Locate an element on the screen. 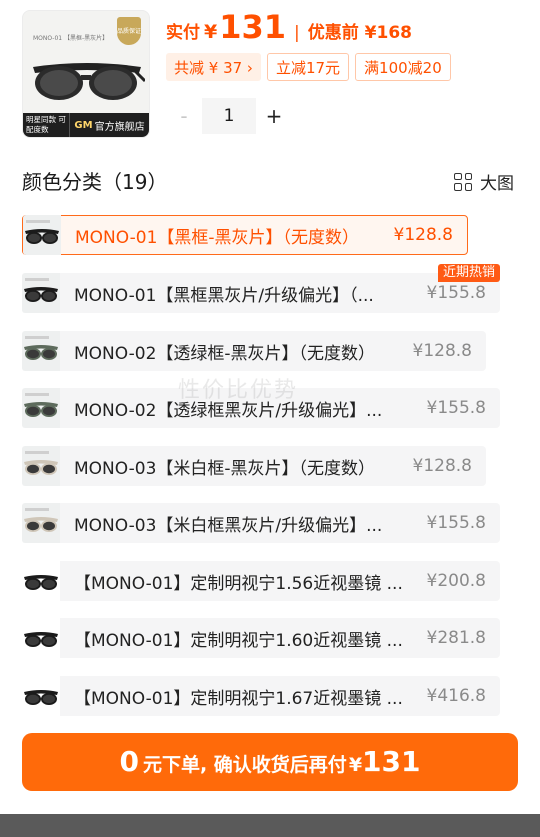 This screenshot has width=540, height=837. color-option-1: MONO-01【黑框-黑灰片】（无度数） ¥128.8 is located at coordinates (245, 235).